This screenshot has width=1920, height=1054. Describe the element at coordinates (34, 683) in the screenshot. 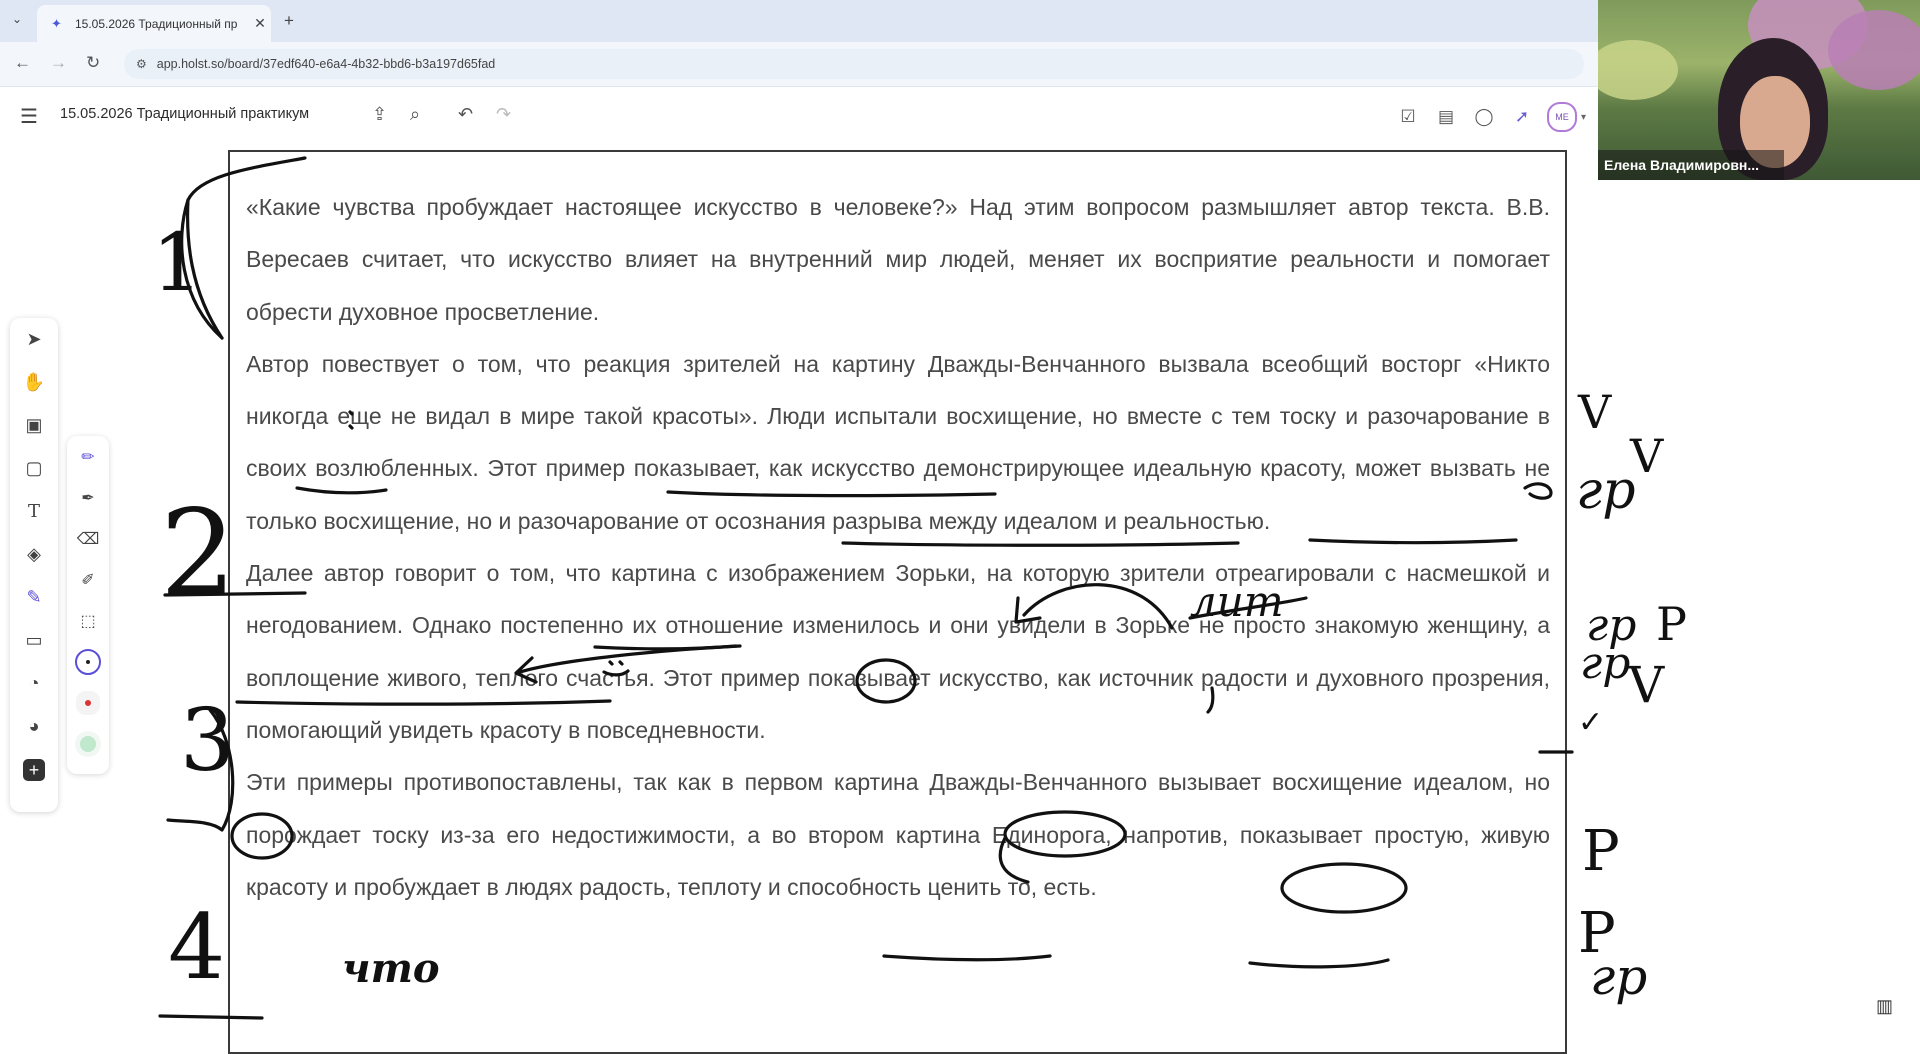

I see `comment-icon: ◔` at that location.